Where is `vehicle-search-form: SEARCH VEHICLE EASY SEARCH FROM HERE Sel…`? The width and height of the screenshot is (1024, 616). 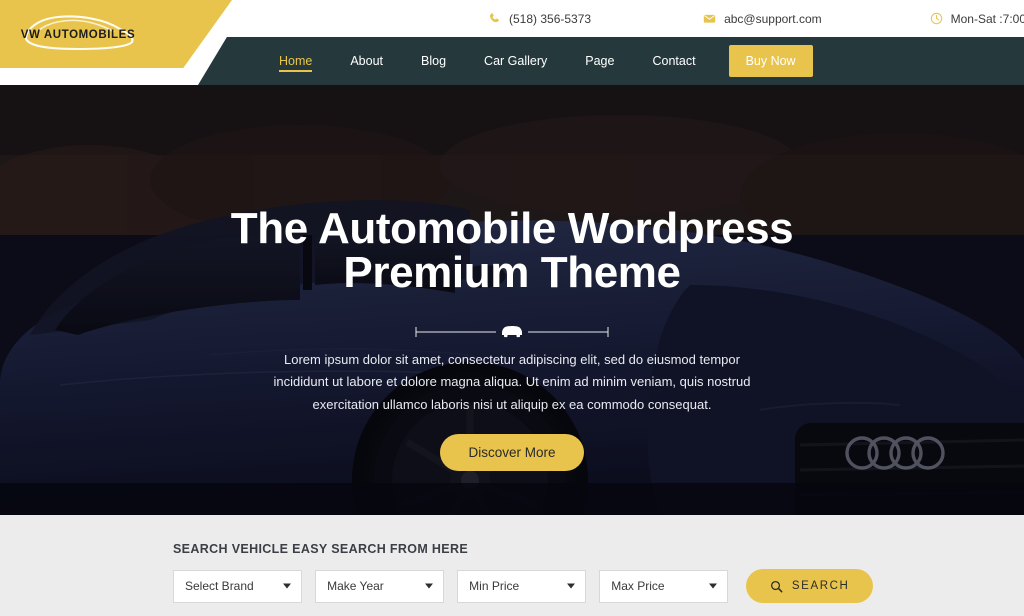 vehicle-search-form: SEARCH VEHICLE EASY SEARCH FROM HERE Sel… is located at coordinates (523, 572).